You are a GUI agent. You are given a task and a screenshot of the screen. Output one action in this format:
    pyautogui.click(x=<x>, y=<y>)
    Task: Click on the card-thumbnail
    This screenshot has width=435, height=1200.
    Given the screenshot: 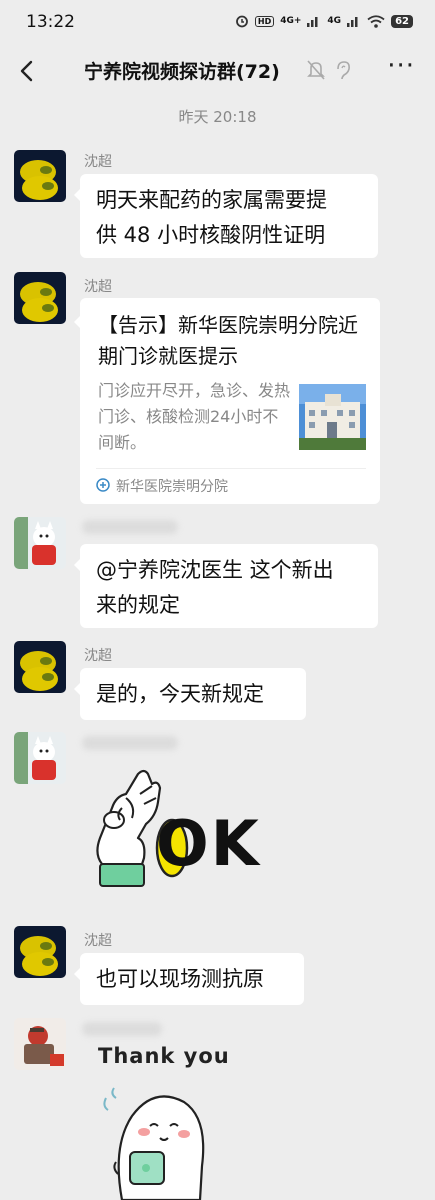 What is the action you would take?
    pyautogui.click(x=332, y=417)
    